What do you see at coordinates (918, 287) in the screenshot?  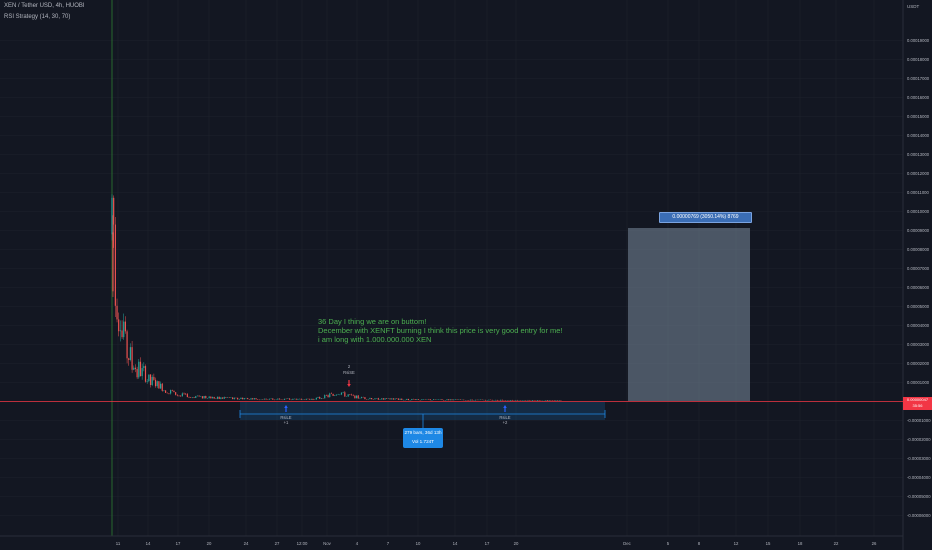 I see `price-tick-label: 0.00006000` at bounding box center [918, 287].